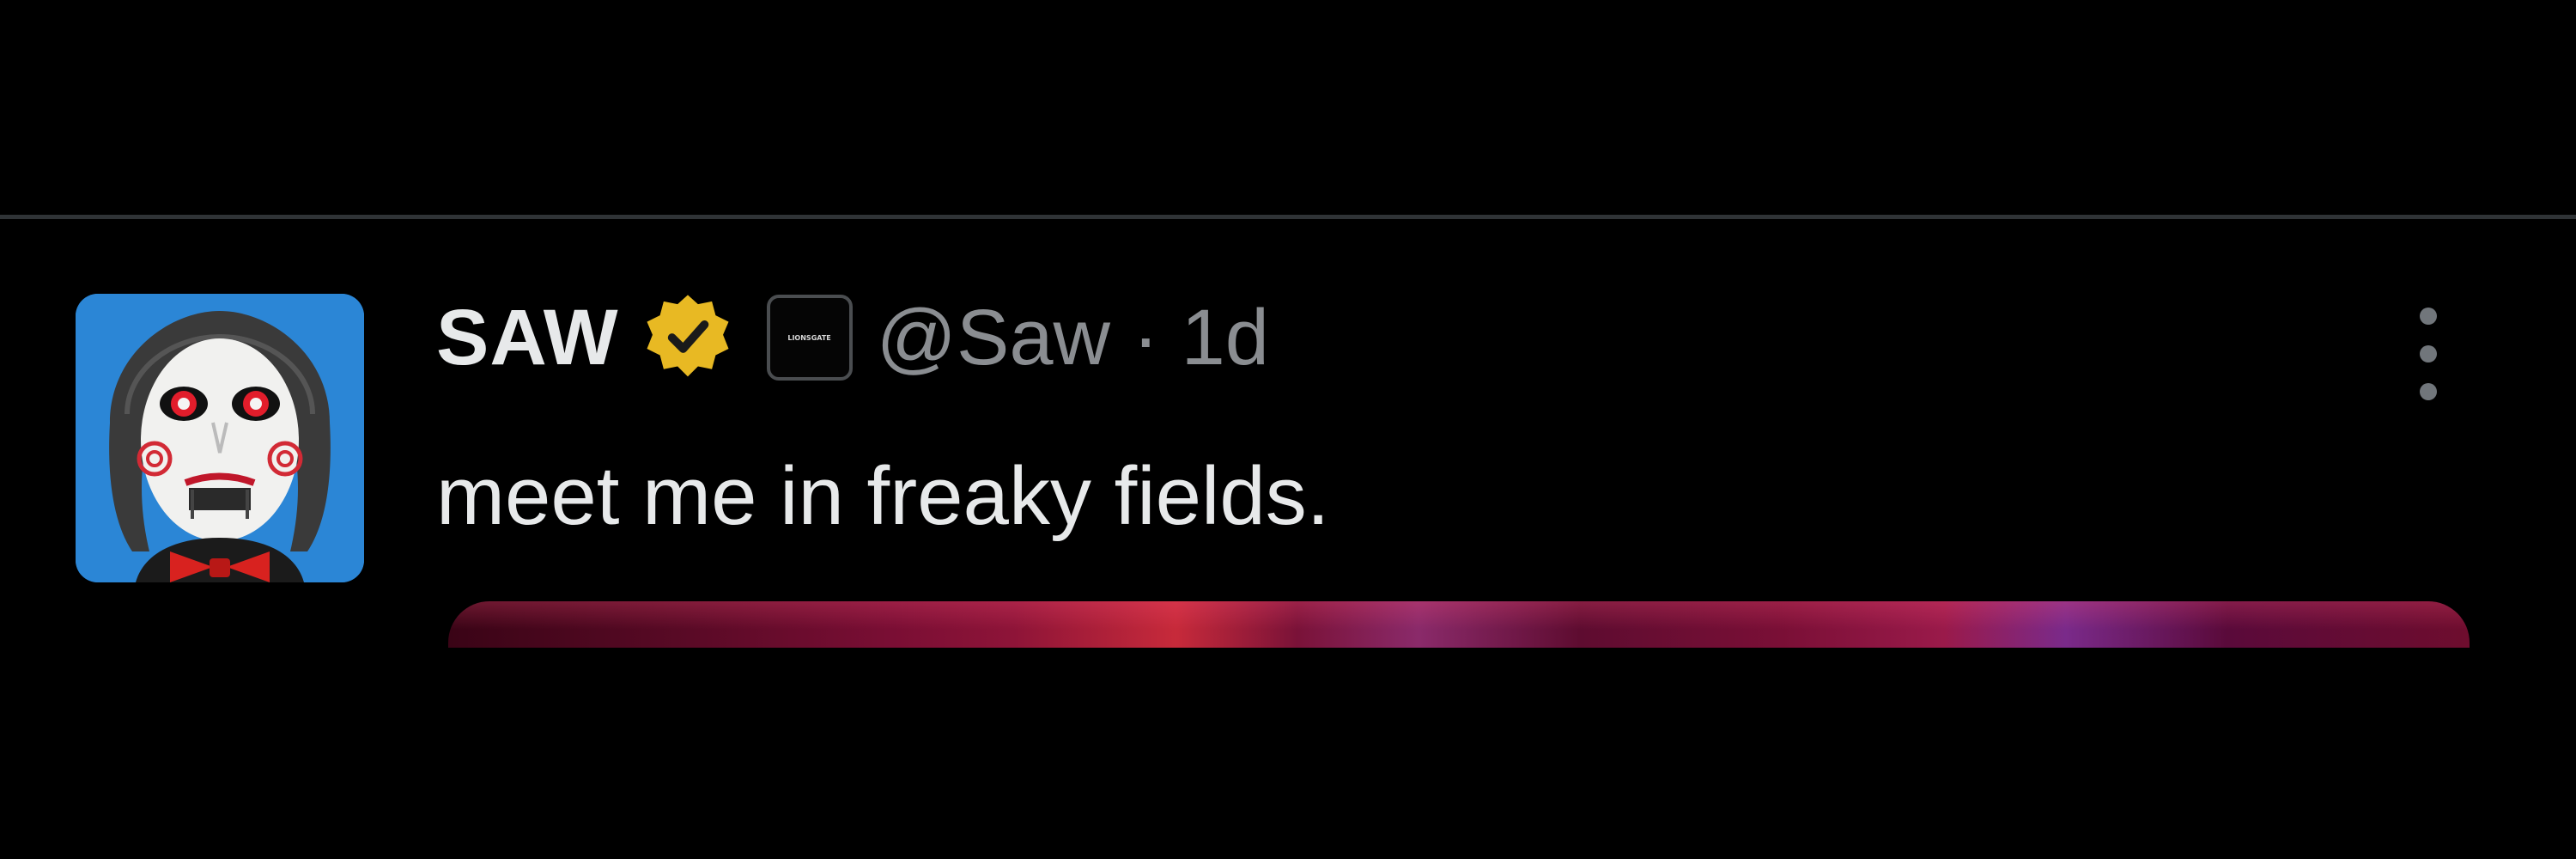  What do you see at coordinates (1459, 625) in the screenshot?
I see `tweet-media-preview` at bounding box center [1459, 625].